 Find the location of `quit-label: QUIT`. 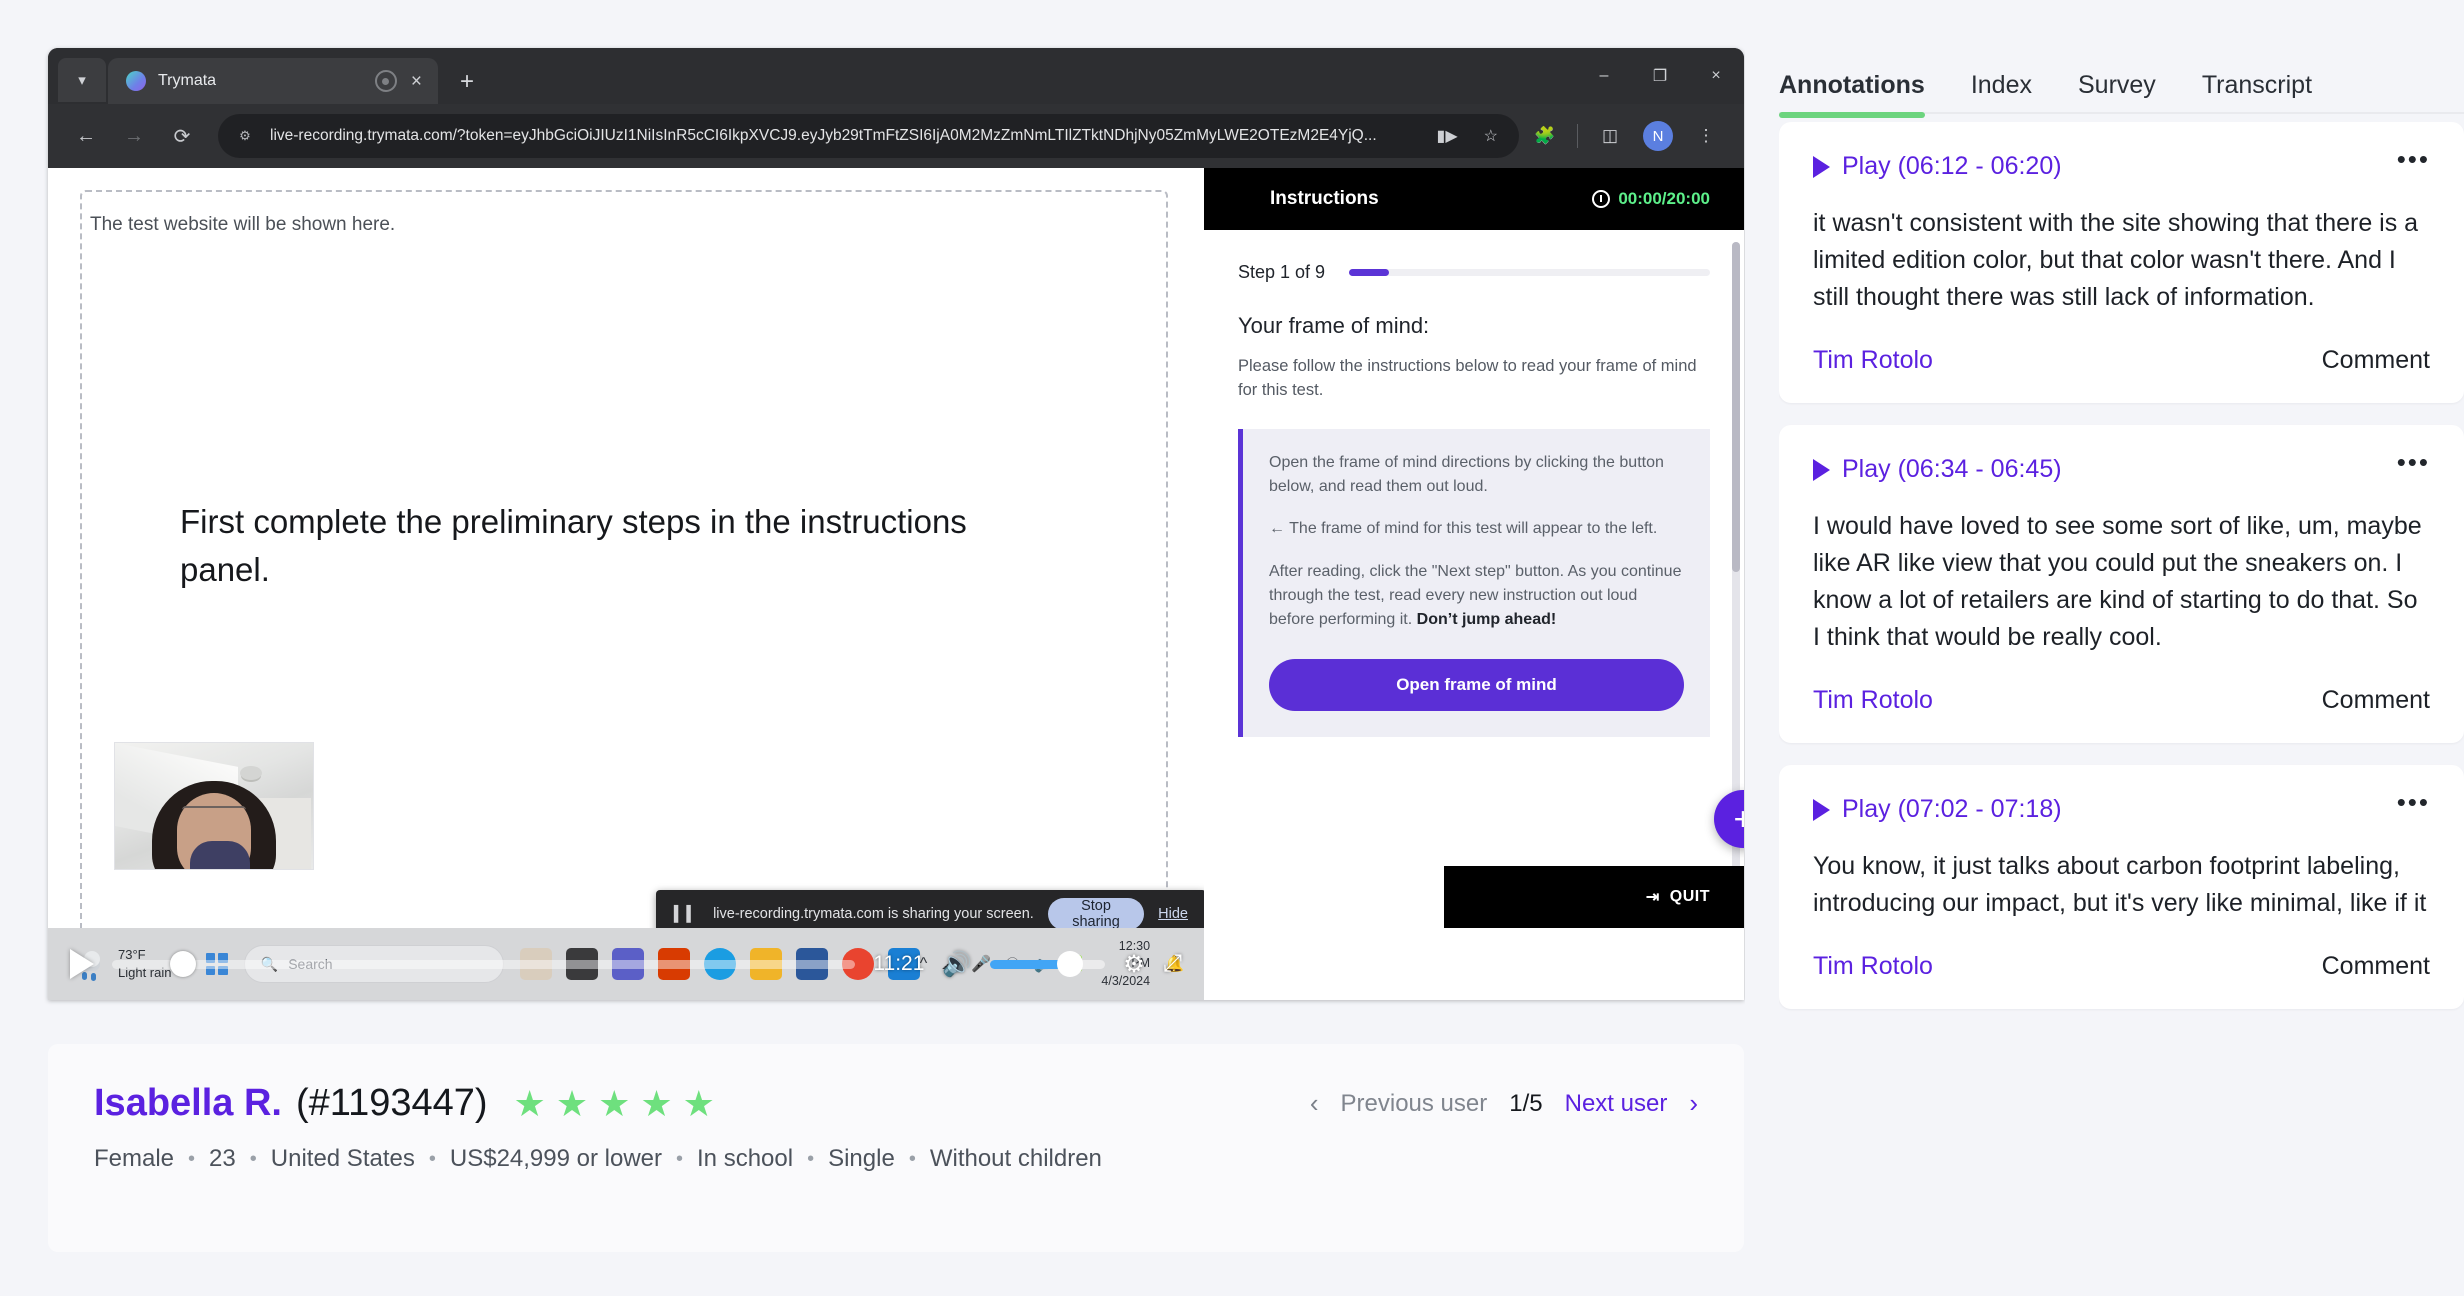

quit-label: QUIT is located at coordinates (1689, 896).